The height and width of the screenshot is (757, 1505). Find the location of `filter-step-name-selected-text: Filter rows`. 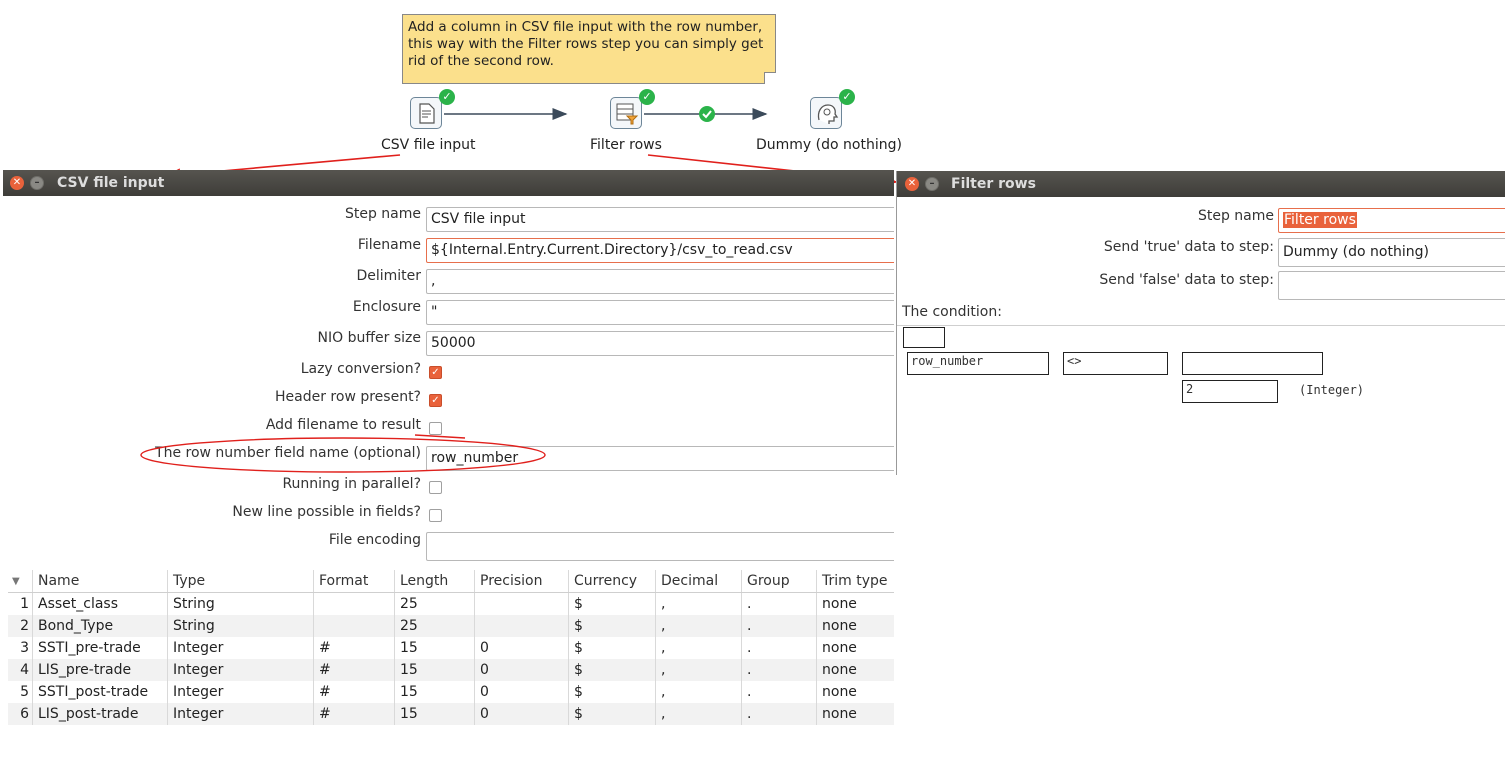

filter-step-name-selected-text: Filter rows is located at coordinates (1320, 220).